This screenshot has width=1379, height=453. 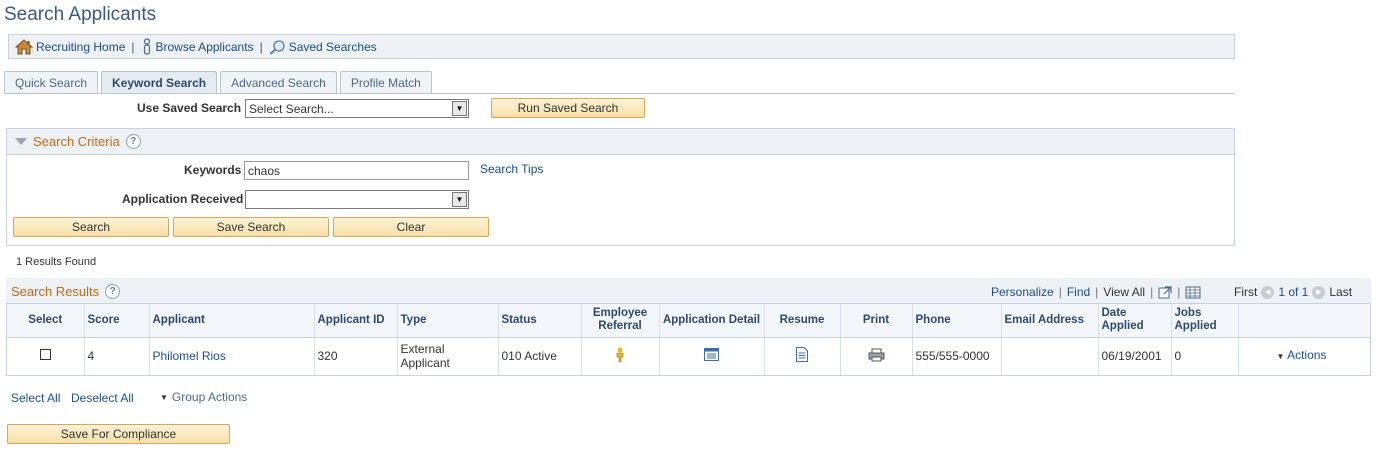 I want to click on search-tips-link: Search Tips, so click(x=511, y=169).